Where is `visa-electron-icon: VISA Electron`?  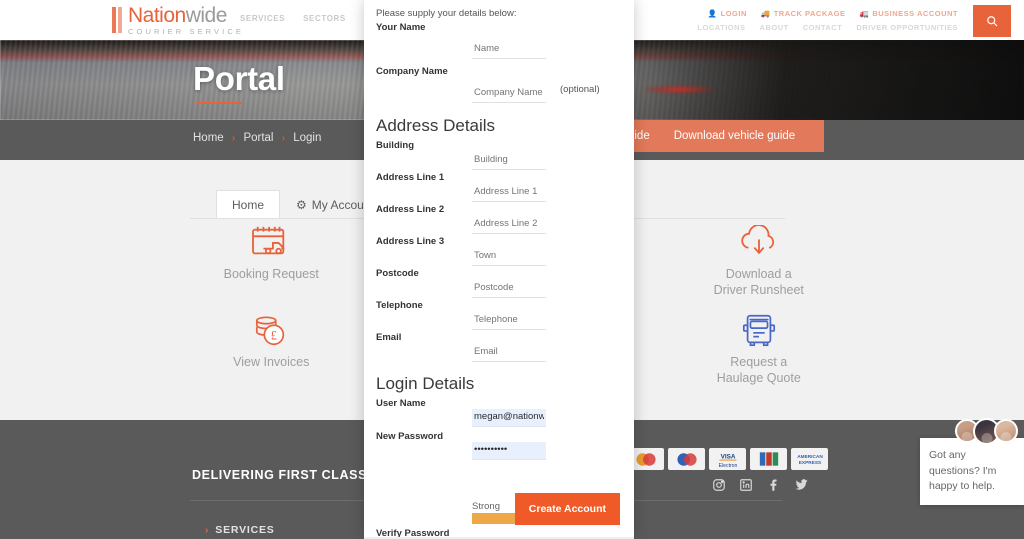 visa-electron-icon: VISA Electron is located at coordinates (727, 461).